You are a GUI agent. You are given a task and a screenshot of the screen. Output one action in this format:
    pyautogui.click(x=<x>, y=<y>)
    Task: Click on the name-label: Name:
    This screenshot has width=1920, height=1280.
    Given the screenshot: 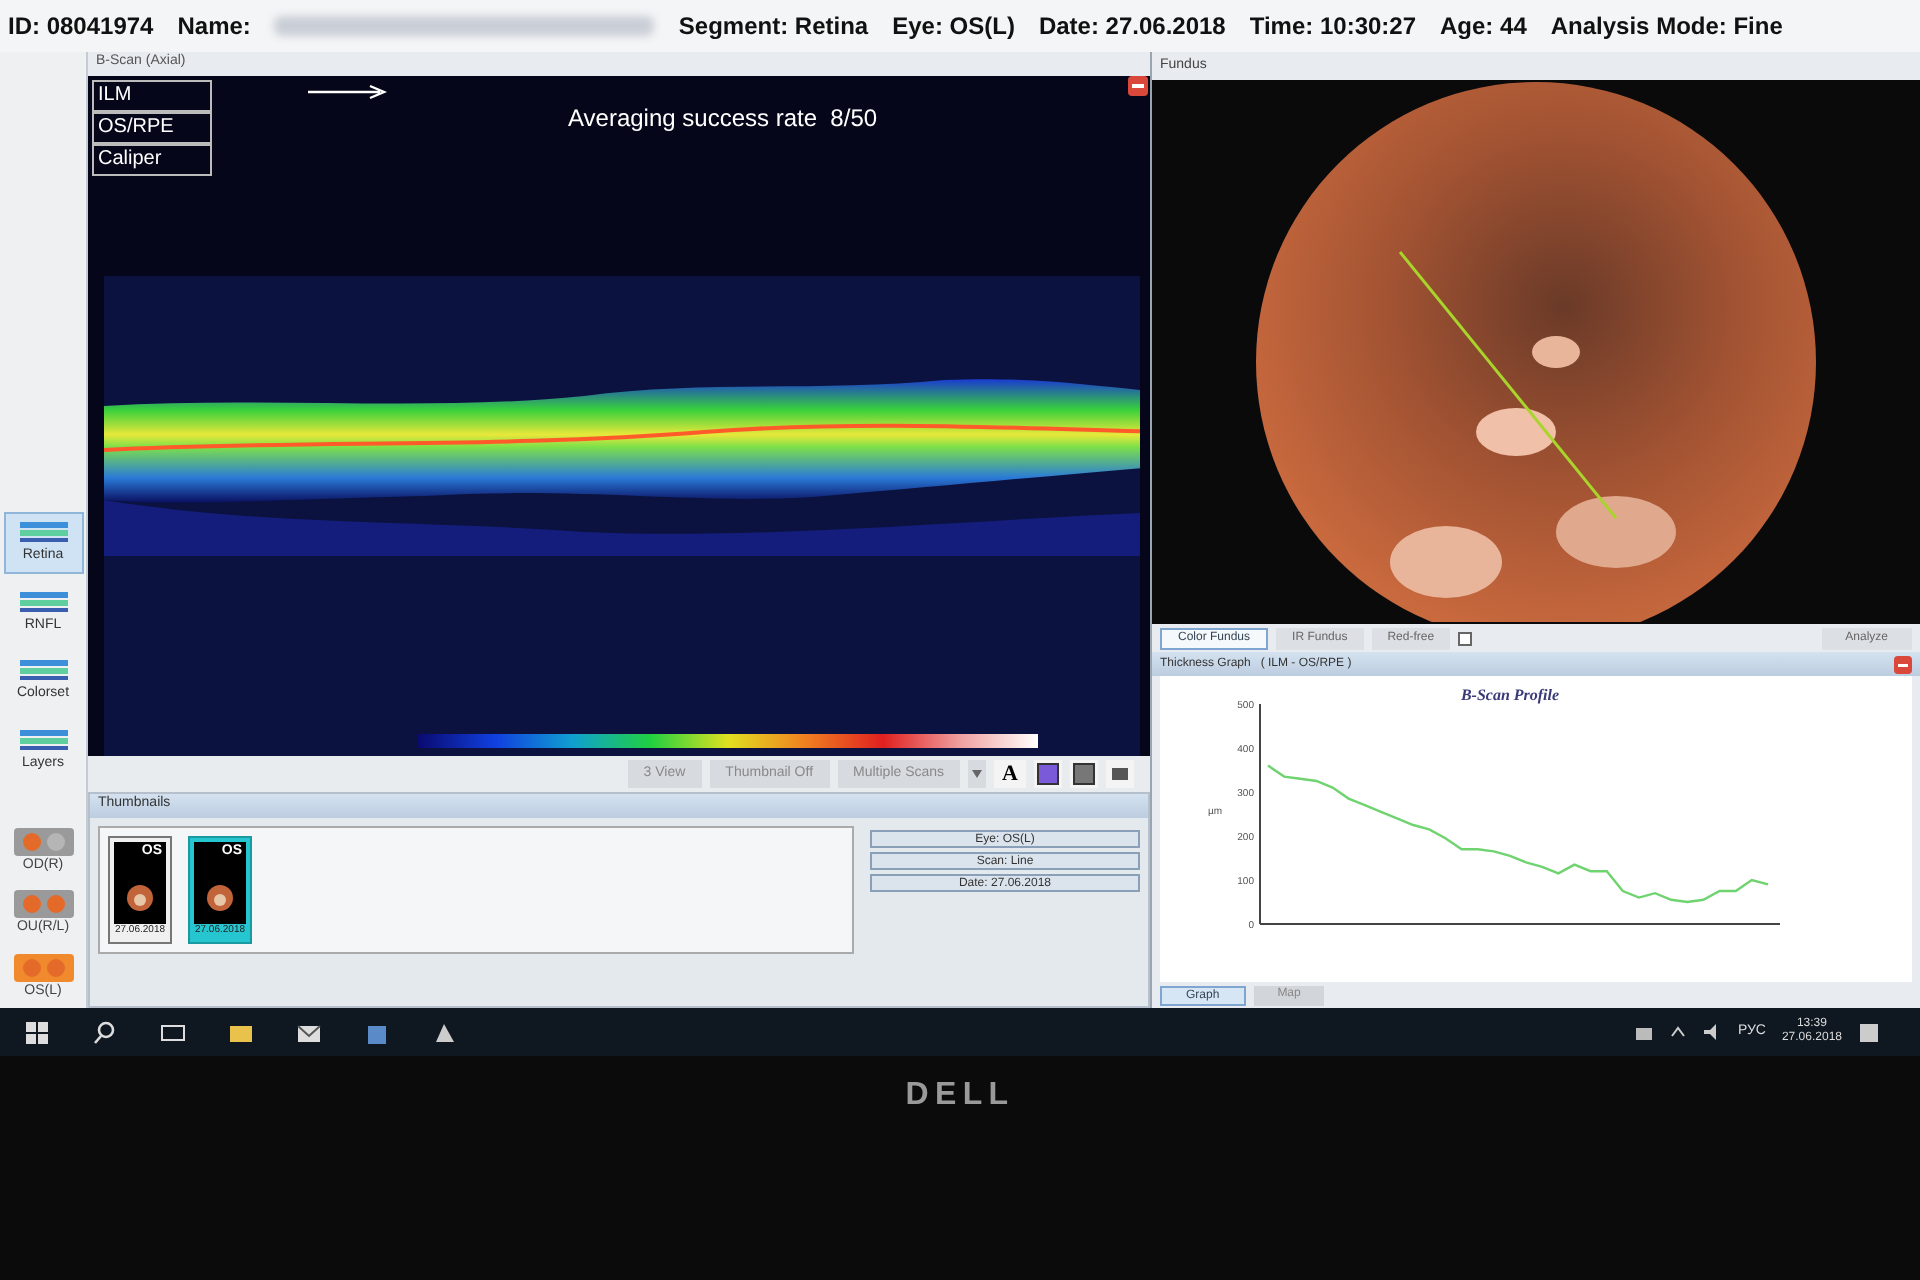 What is the action you would take?
    pyautogui.click(x=214, y=27)
    